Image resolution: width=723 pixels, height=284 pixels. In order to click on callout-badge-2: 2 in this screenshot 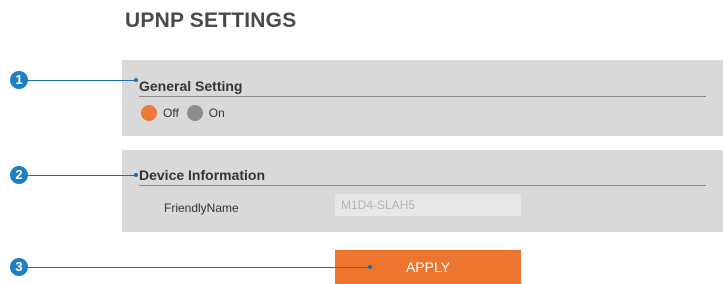, I will do `click(19, 175)`.